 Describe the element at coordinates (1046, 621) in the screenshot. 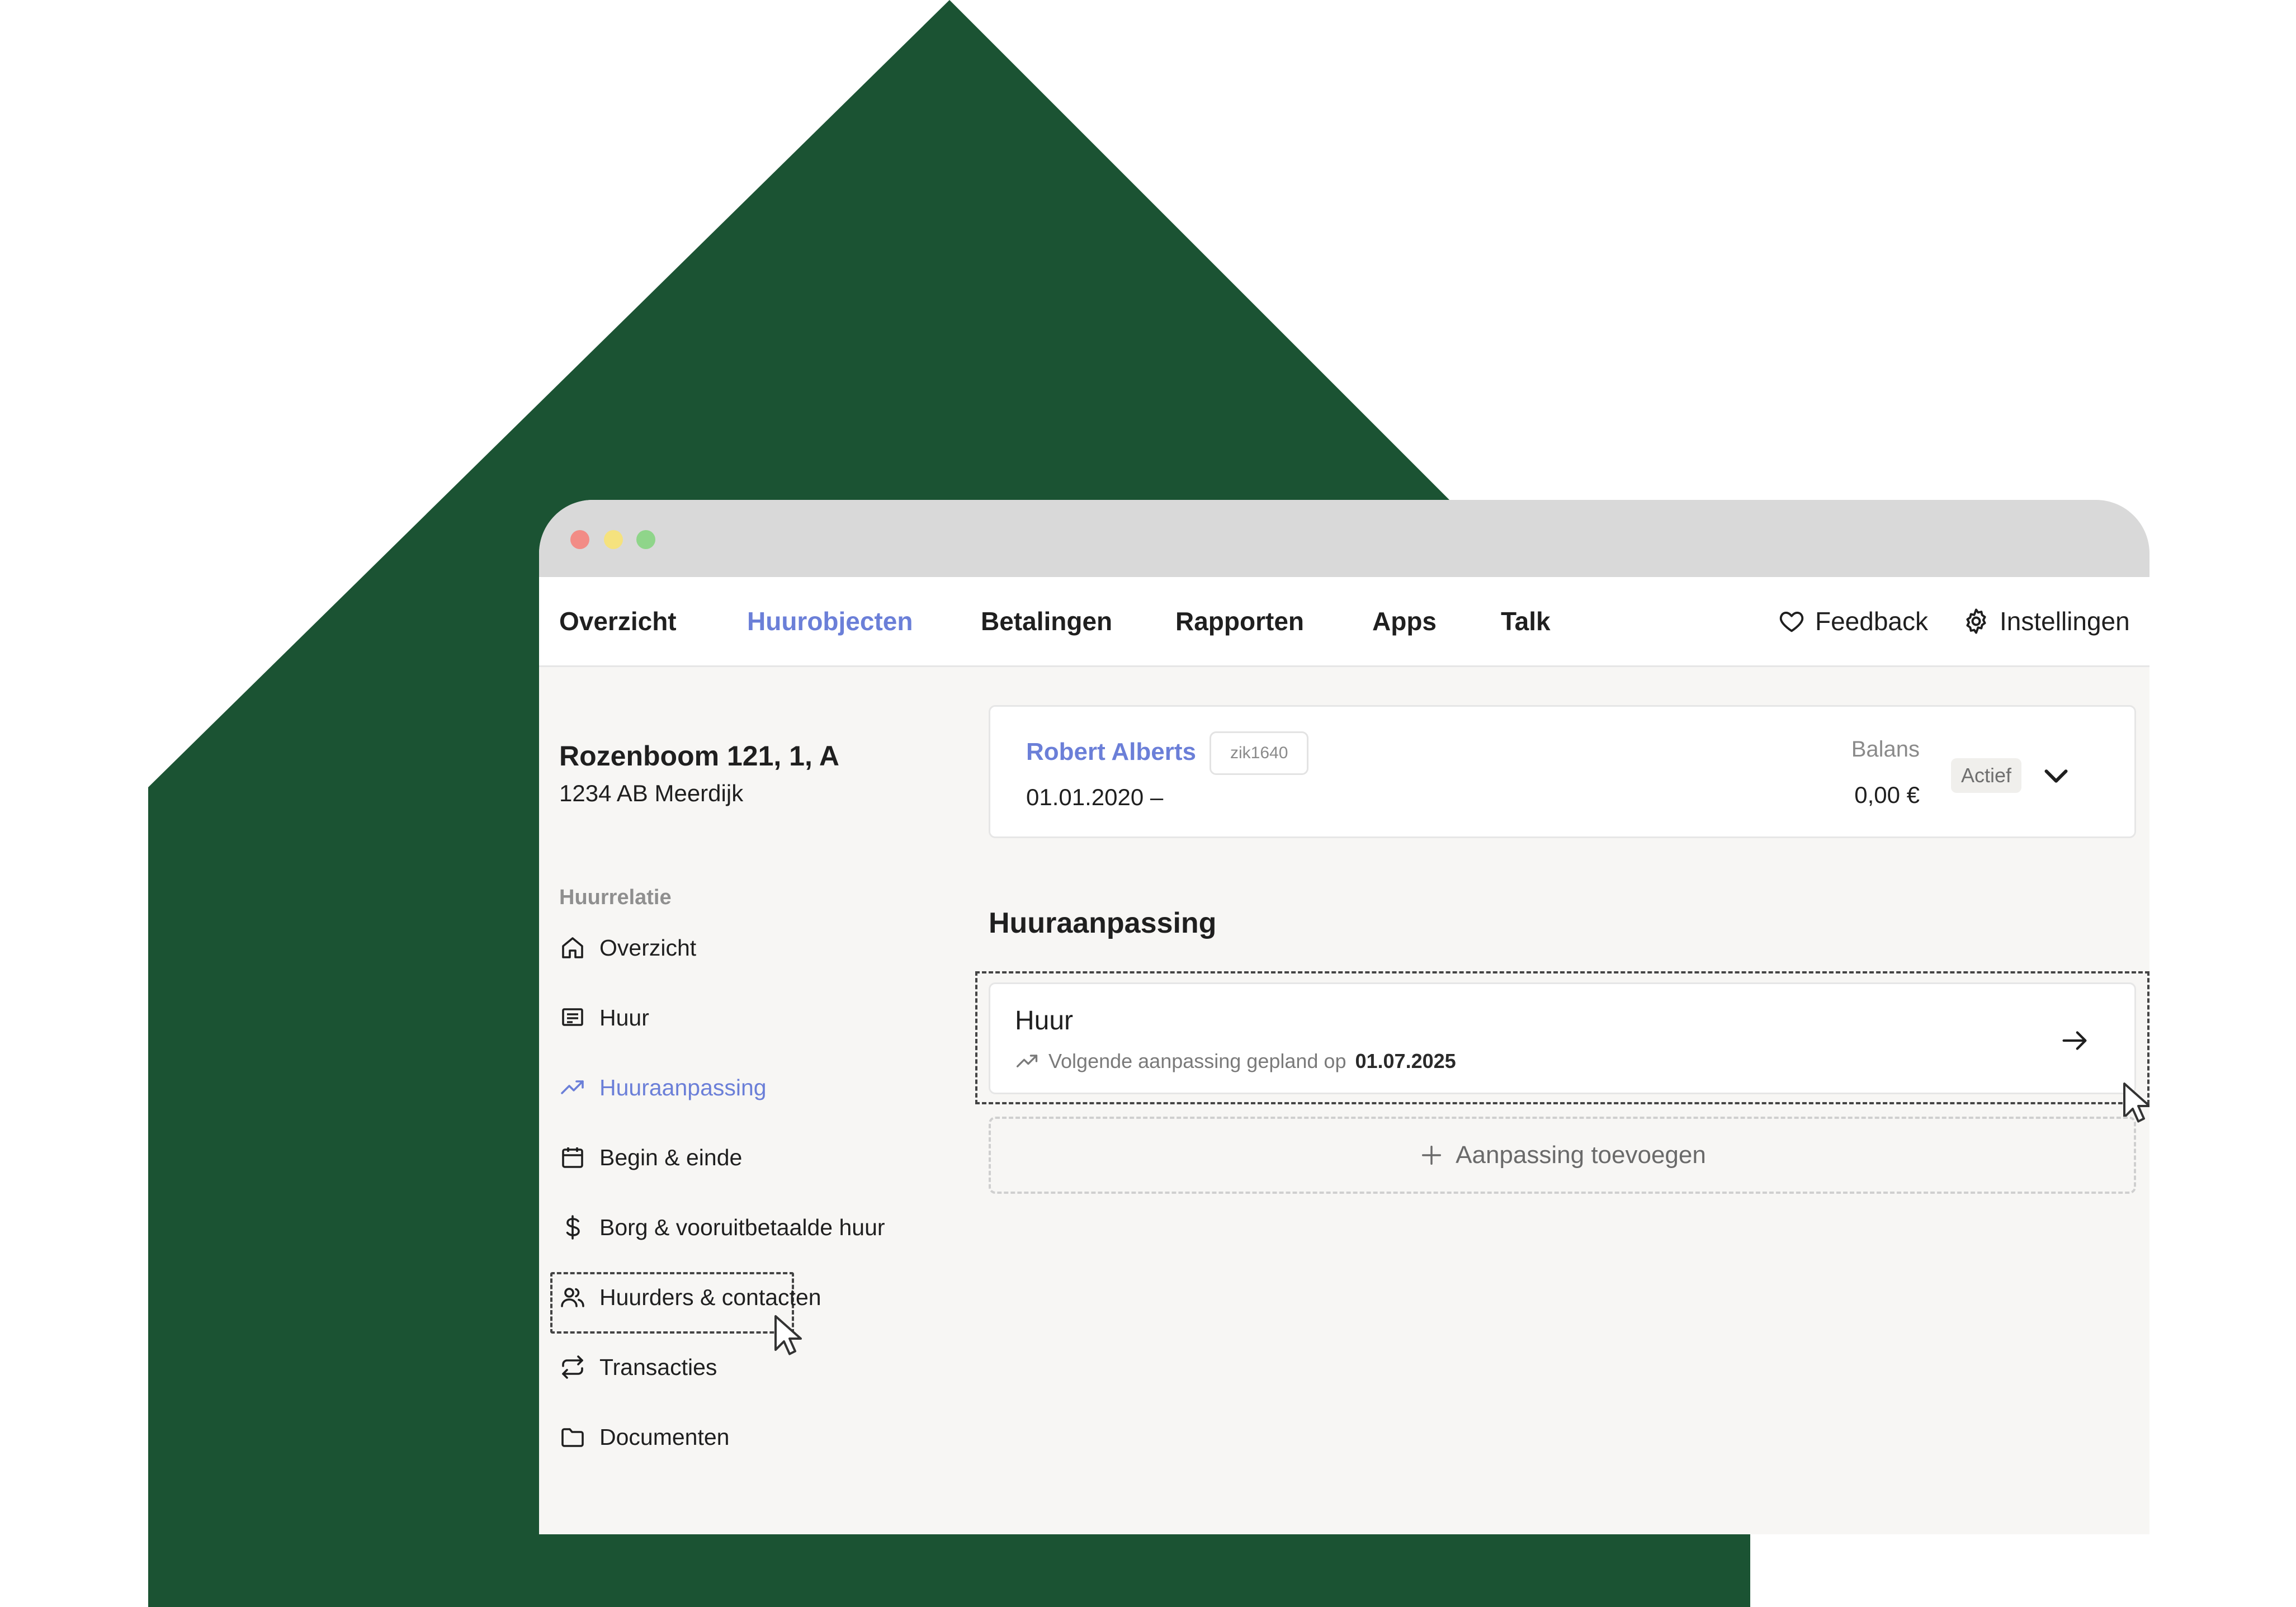

I see `nav-betalingen: Betalingen` at that location.